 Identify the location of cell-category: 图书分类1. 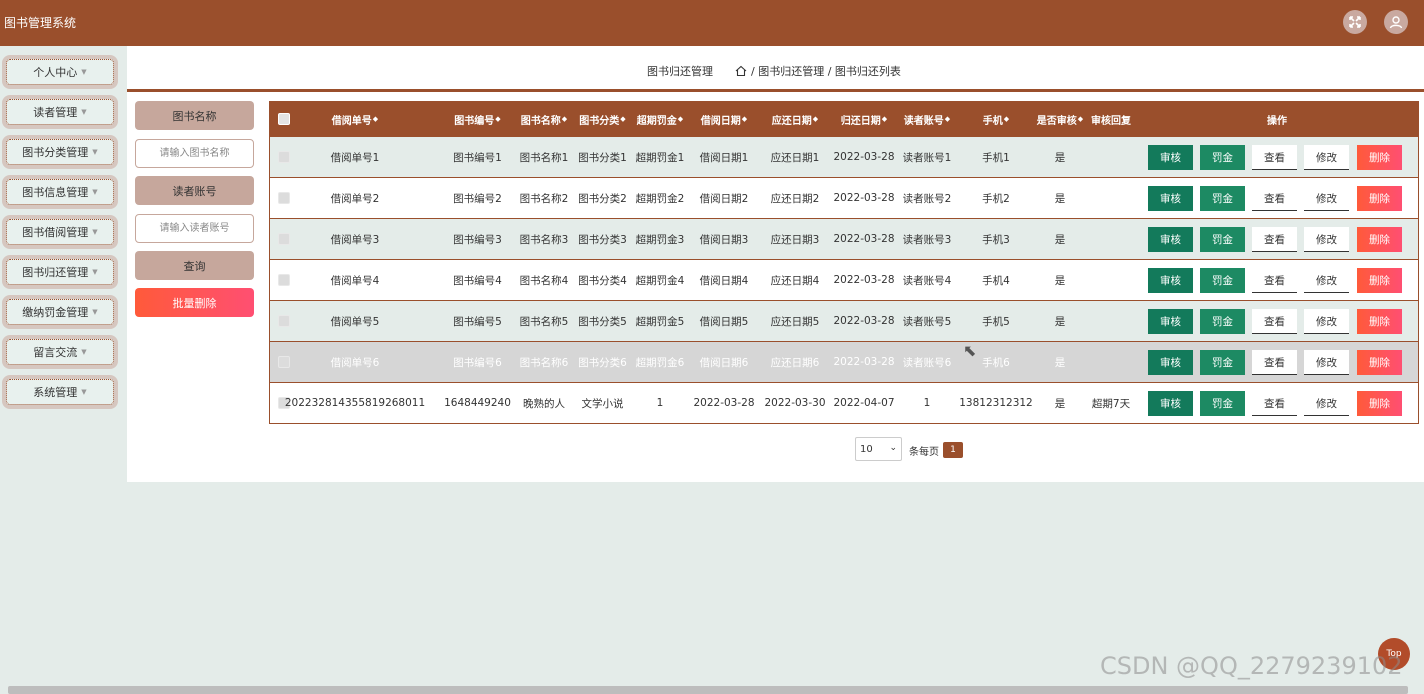
(602, 157).